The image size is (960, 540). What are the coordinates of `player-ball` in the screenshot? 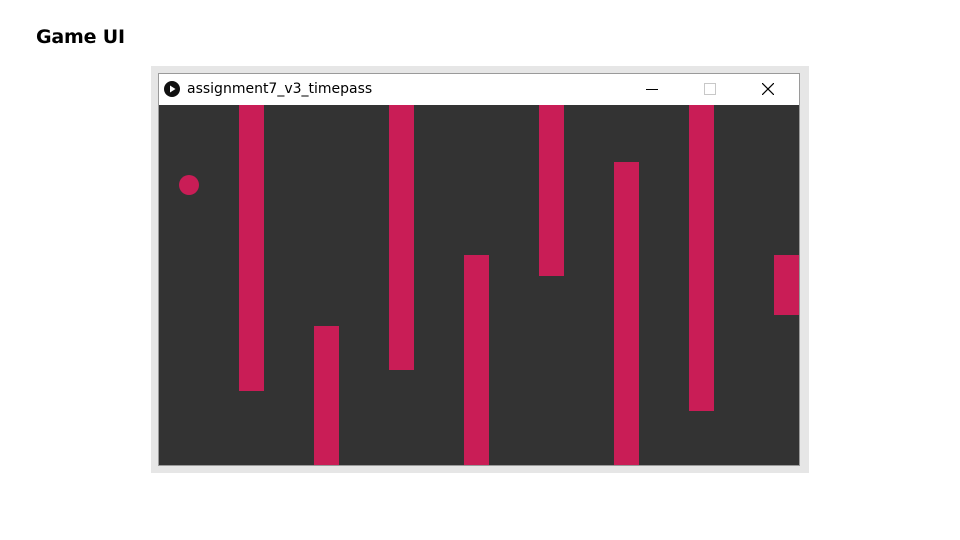 It's located at (189, 185).